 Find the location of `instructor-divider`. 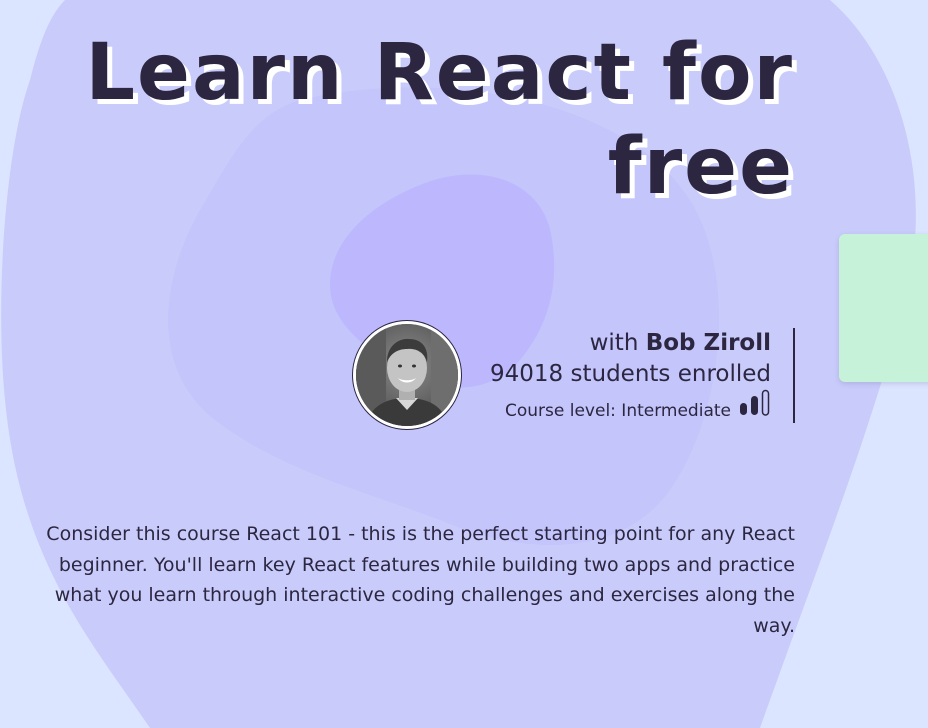

instructor-divider is located at coordinates (794, 375).